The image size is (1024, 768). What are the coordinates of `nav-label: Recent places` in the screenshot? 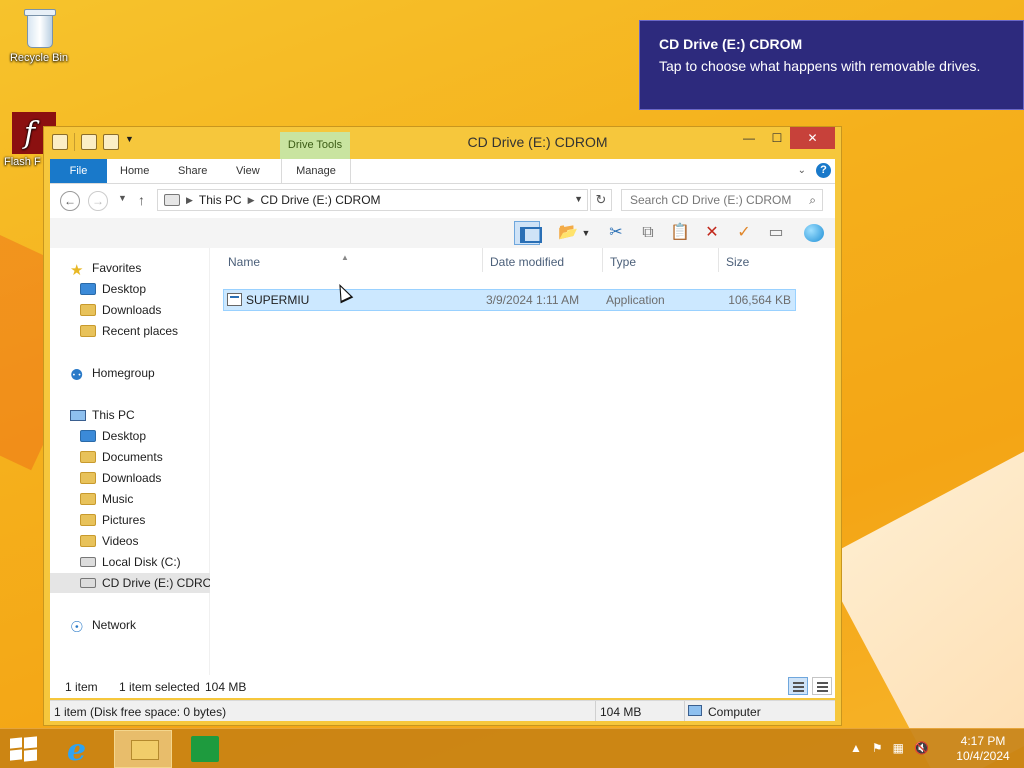 It's located at (140, 331).